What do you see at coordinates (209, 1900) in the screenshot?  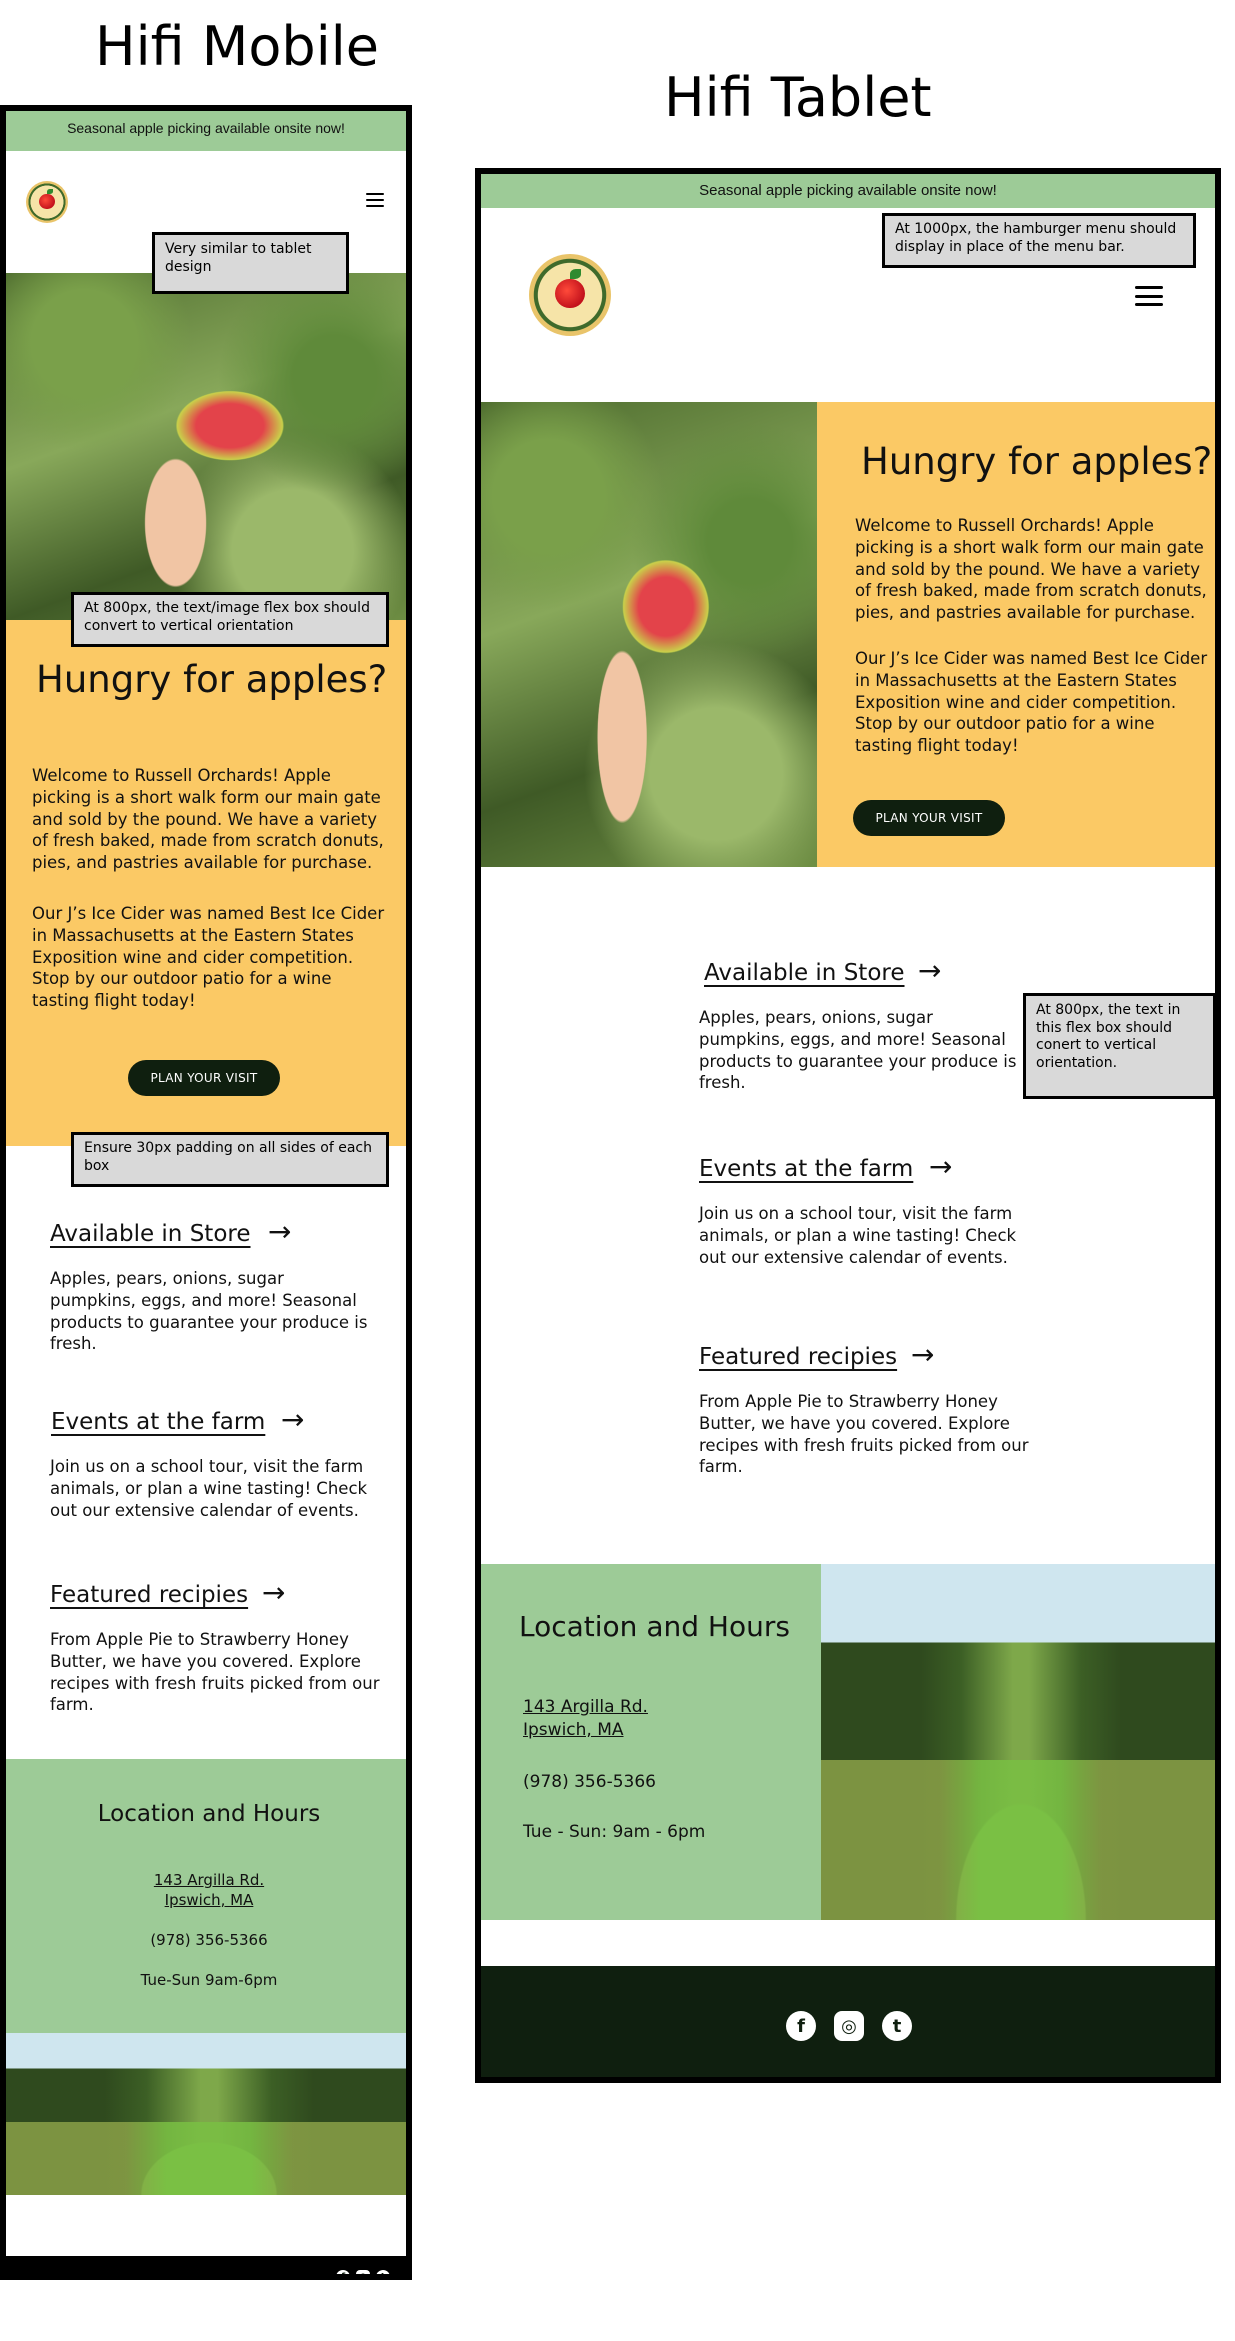 I see `mobile-address-line-2: Ipswich, MA` at bounding box center [209, 1900].